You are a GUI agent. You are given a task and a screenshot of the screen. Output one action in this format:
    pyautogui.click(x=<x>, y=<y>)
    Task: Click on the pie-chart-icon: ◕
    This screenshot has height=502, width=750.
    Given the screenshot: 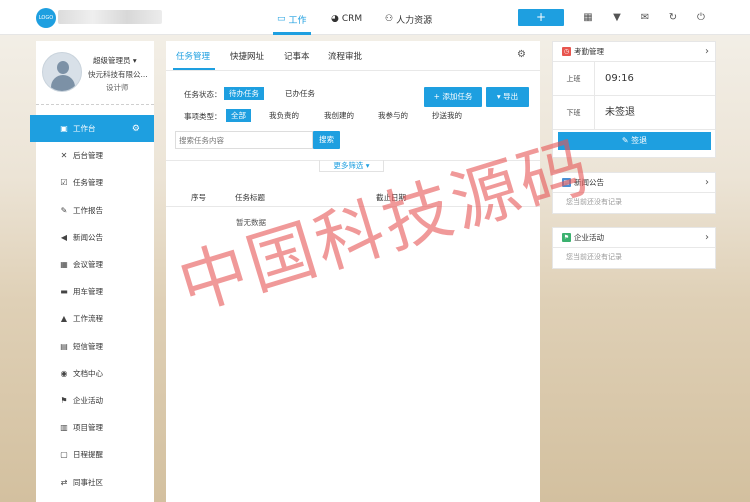 What is the action you would take?
    pyautogui.click(x=335, y=19)
    